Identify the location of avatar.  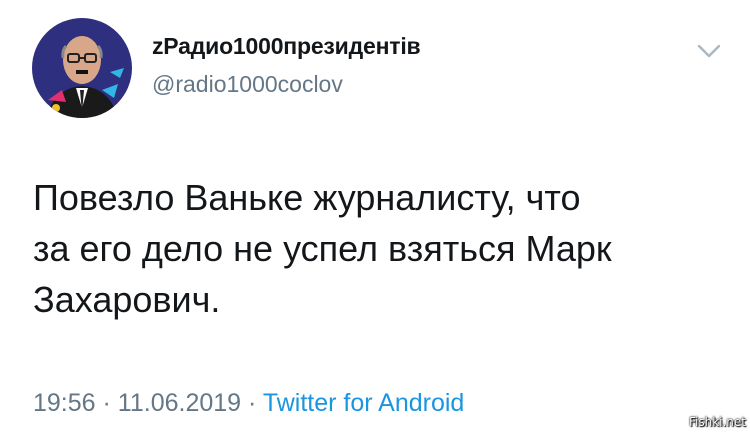
(82, 68).